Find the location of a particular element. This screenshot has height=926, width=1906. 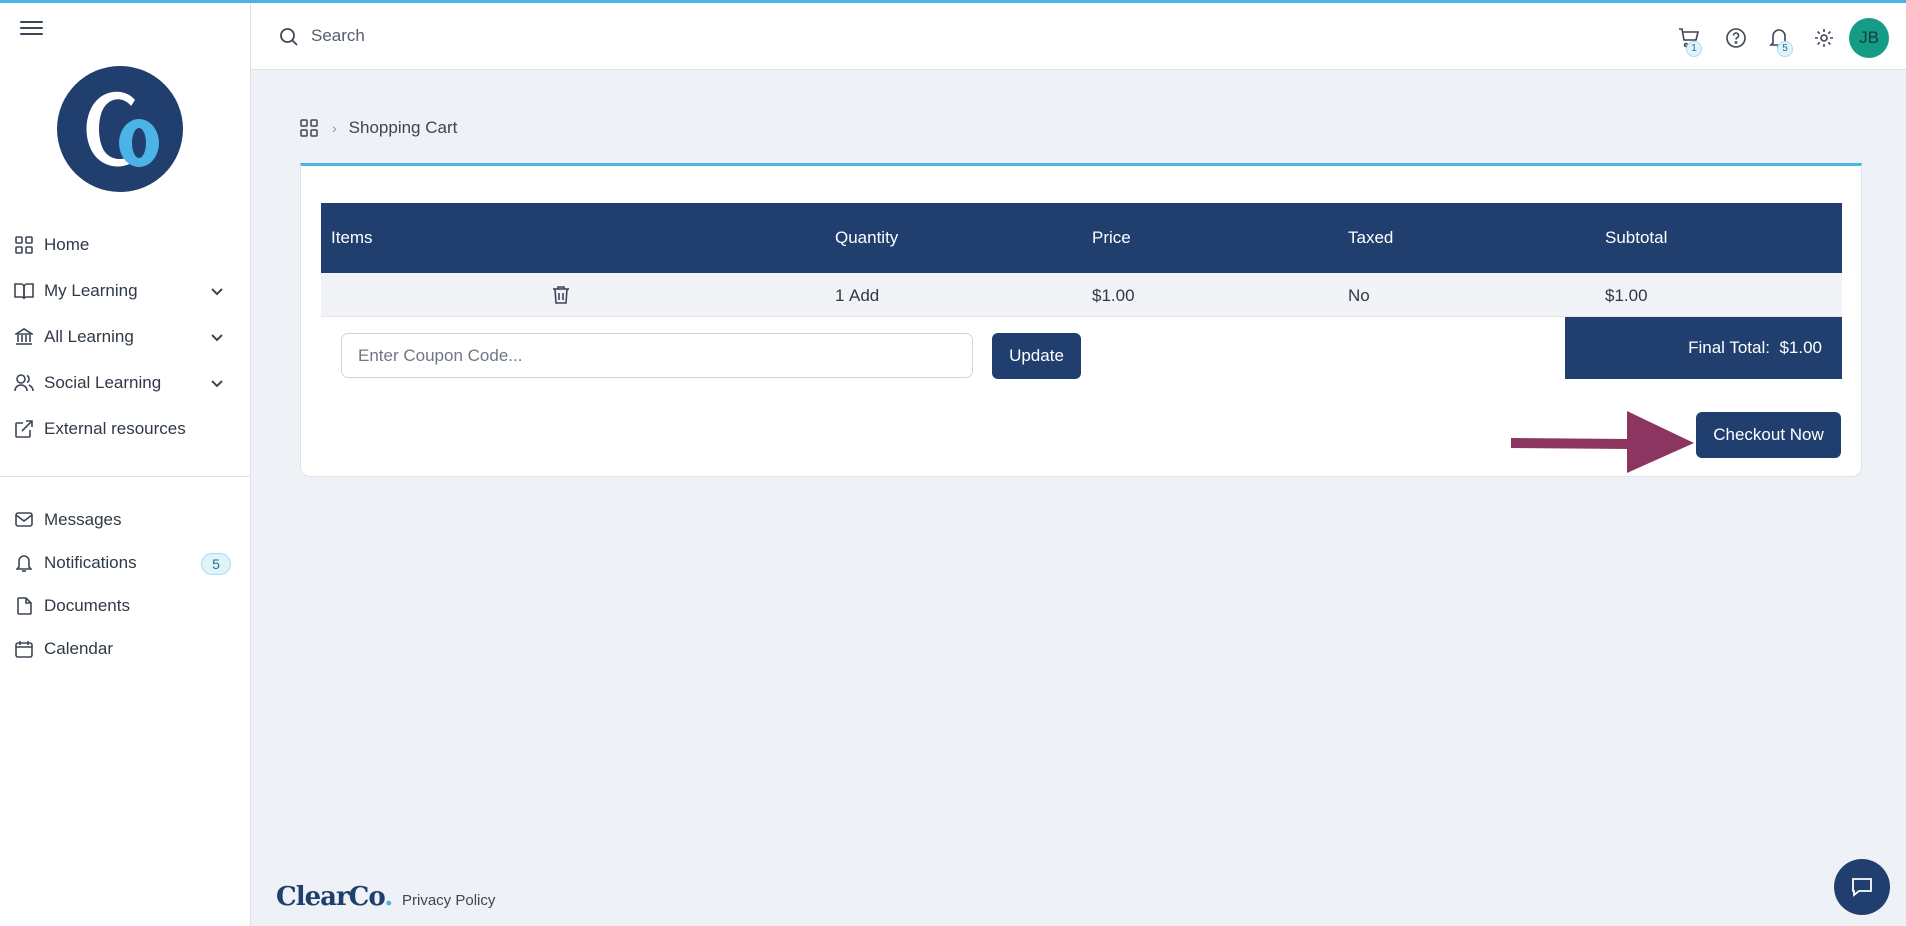

sidebar-divider is located at coordinates (125, 476).